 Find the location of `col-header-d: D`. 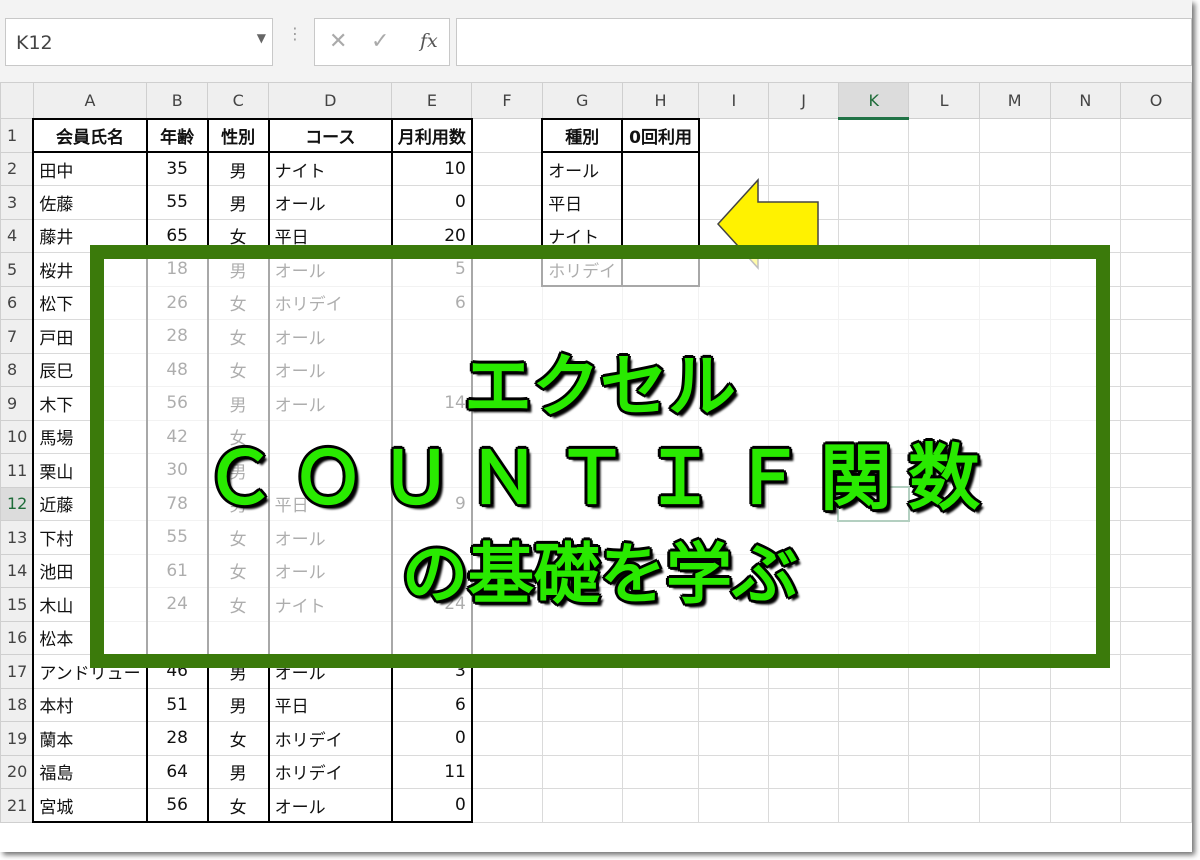

col-header-d: D is located at coordinates (330, 100).